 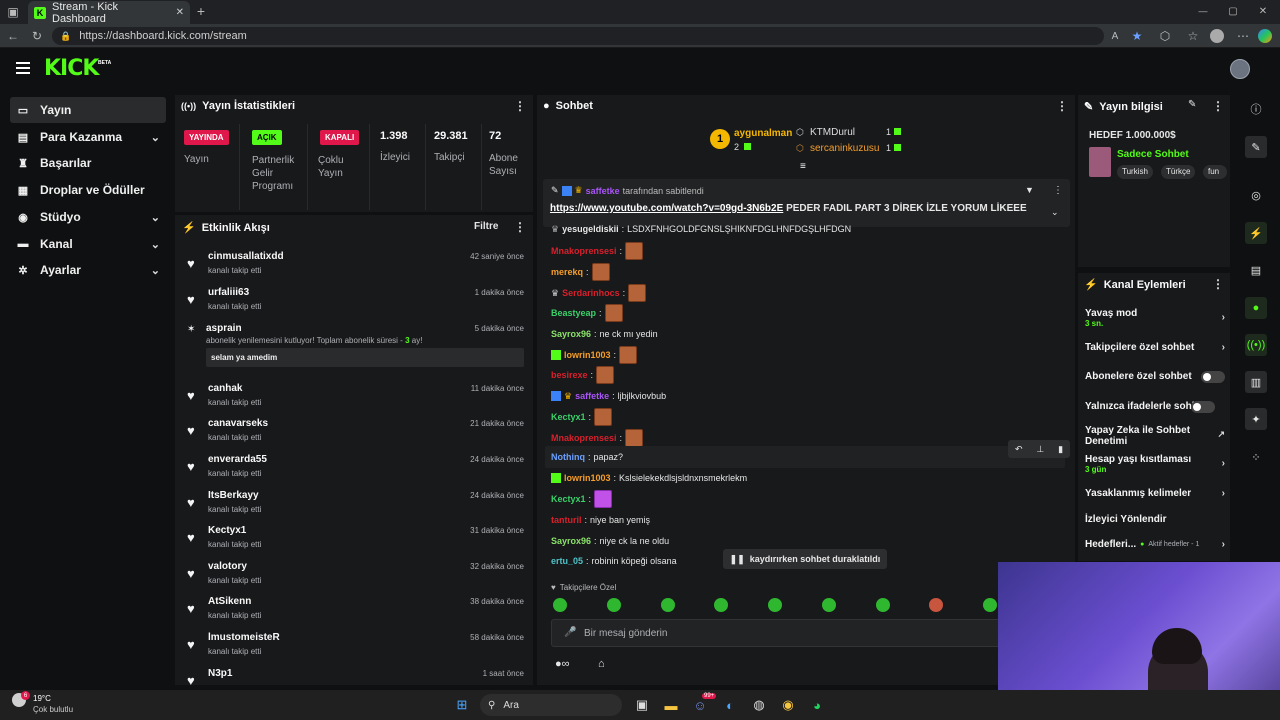 I want to click on wrench-icon: ✦, so click(x=1256, y=419).